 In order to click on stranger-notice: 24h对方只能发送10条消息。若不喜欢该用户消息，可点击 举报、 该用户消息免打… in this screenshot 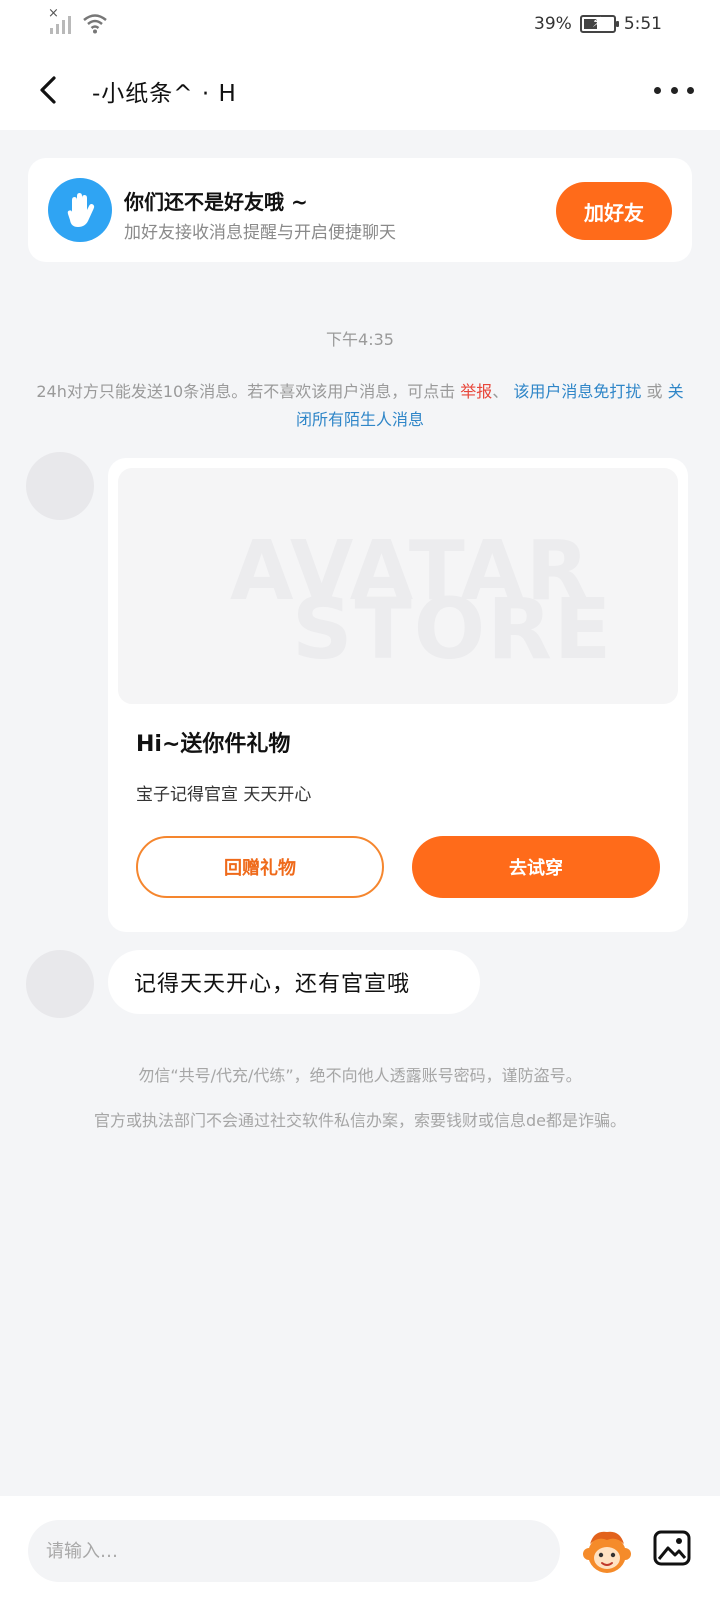, I will do `click(360, 406)`.